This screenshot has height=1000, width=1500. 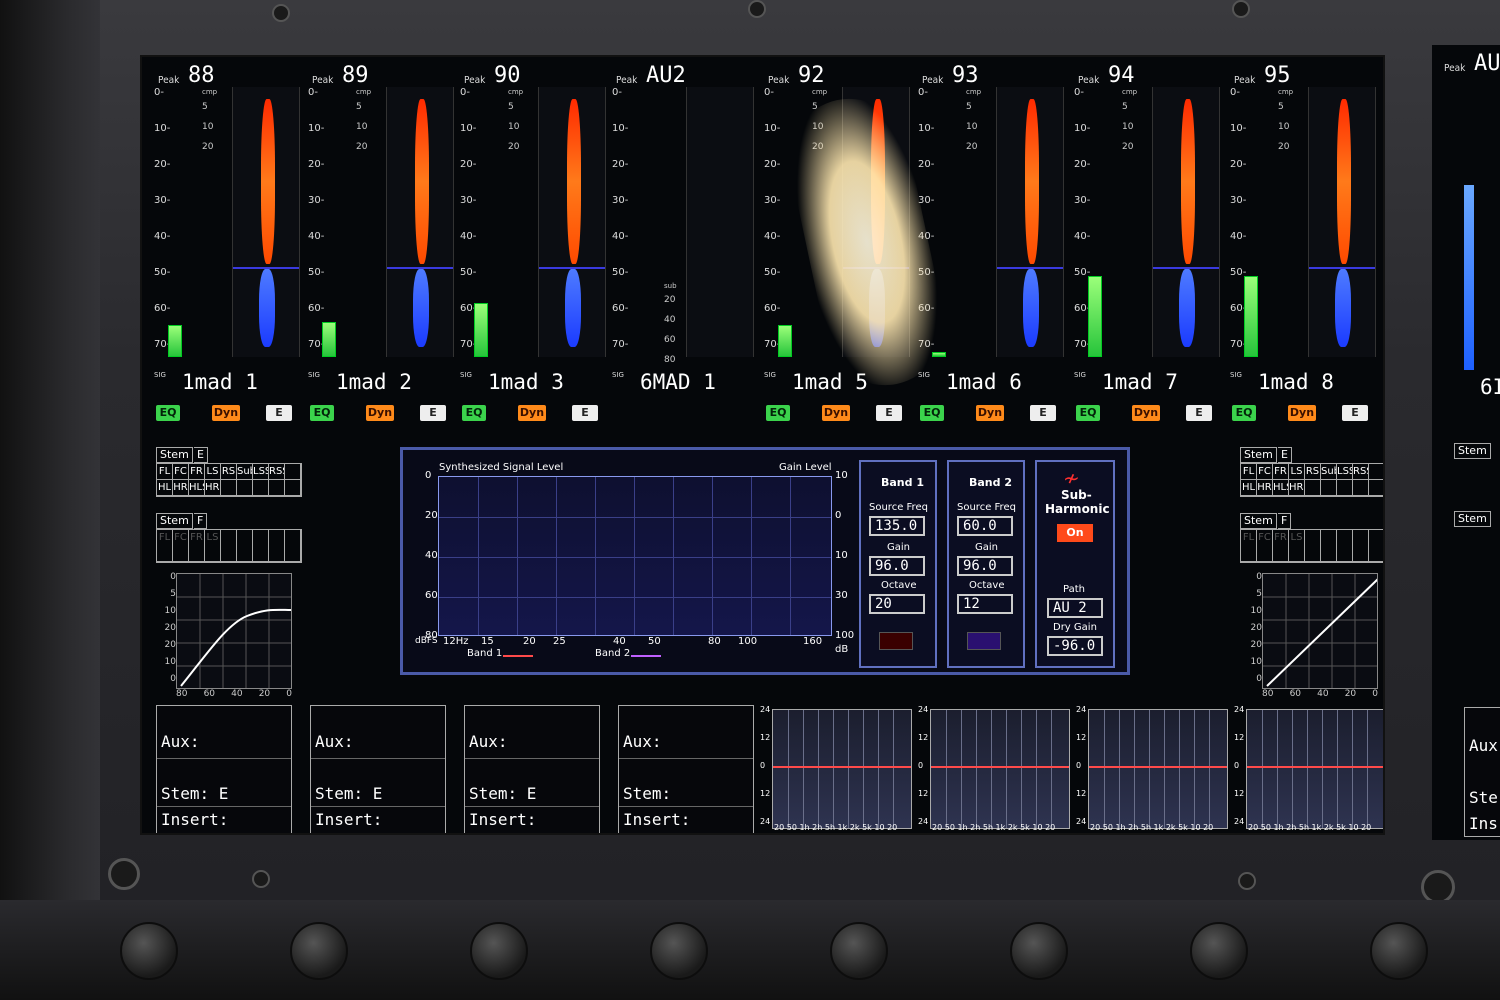 What do you see at coordinates (1482, 772) in the screenshot?
I see `aux-box: Aux Ste Ins` at bounding box center [1482, 772].